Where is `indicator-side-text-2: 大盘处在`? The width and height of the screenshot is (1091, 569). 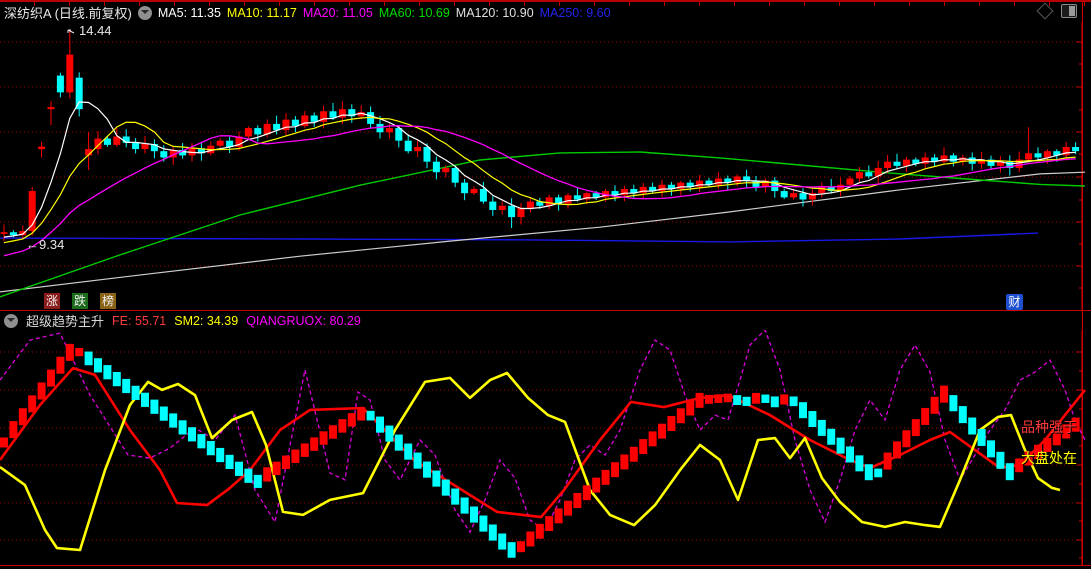
indicator-side-text-2: 大盘处在 is located at coordinates (1049, 458).